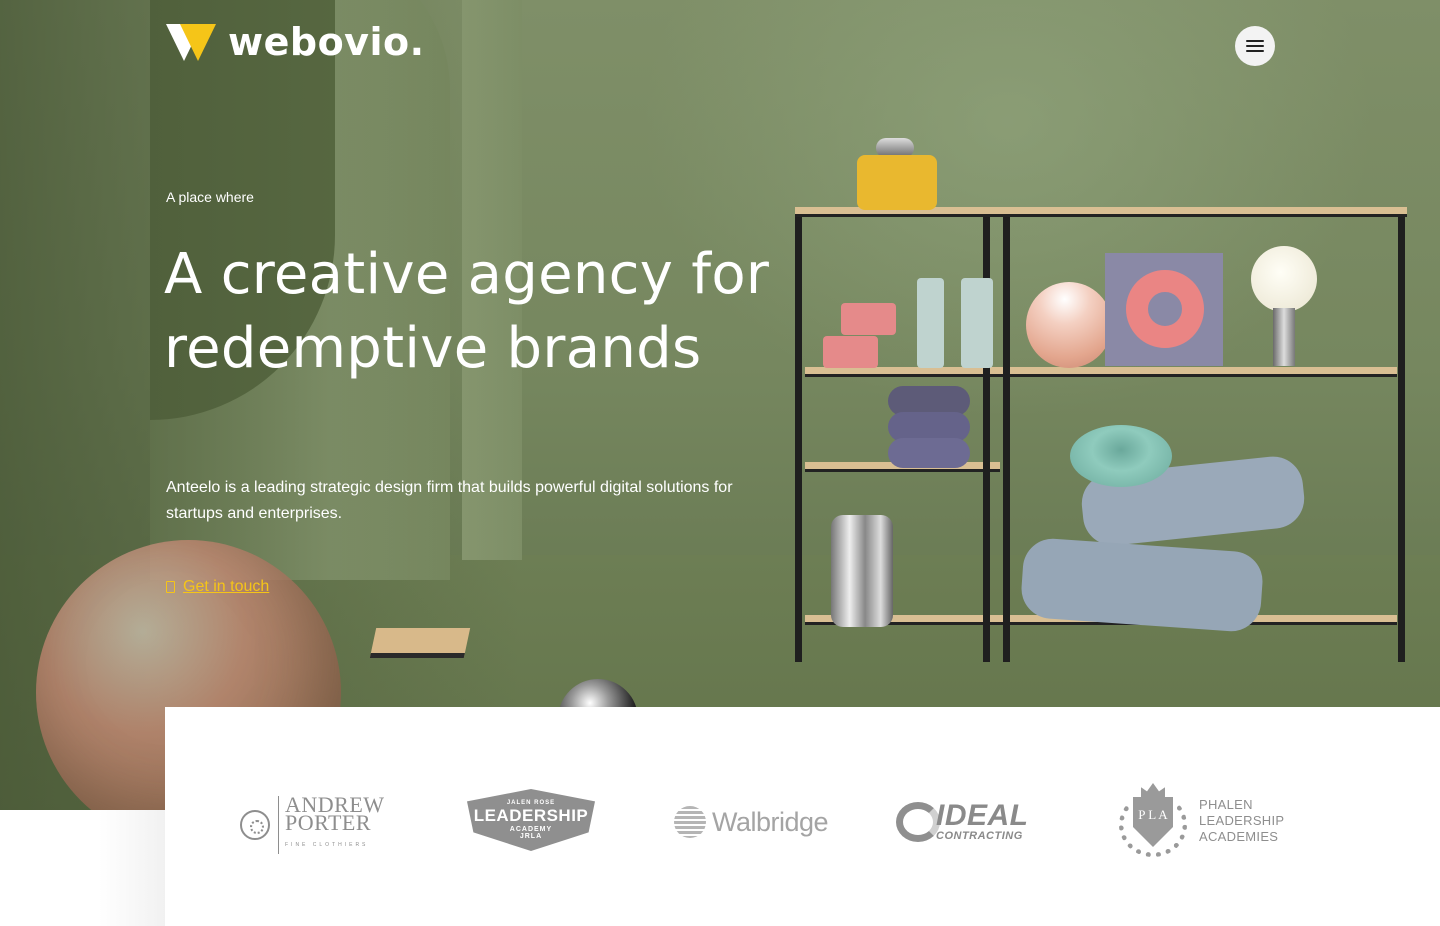  Describe the element at coordinates (1165, 309) in the screenshot. I see `pink-torus-image` at that location.